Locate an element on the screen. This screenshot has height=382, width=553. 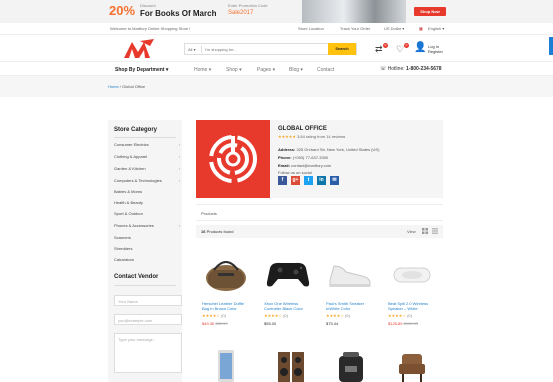
category-label: Calculators is located at coordinates (124, 259).